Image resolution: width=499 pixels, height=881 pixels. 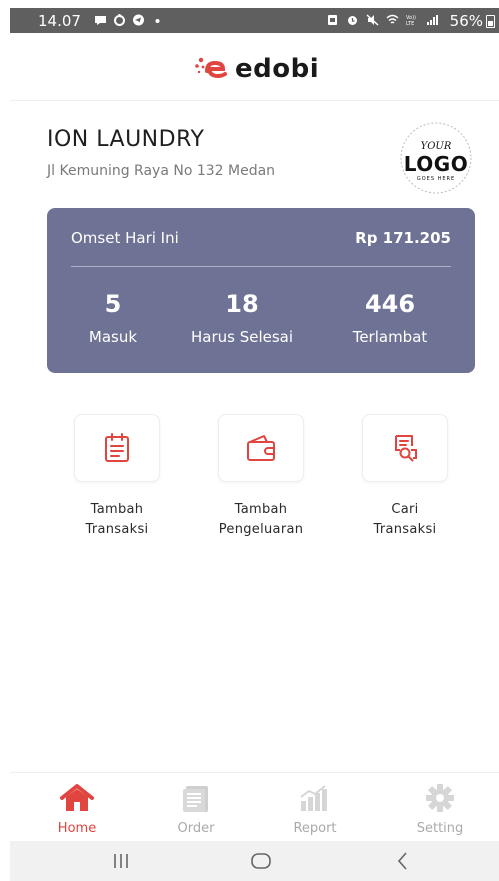 I want to click on logo-goes-here-text: GOES HERE, so click(x=436, y=179).